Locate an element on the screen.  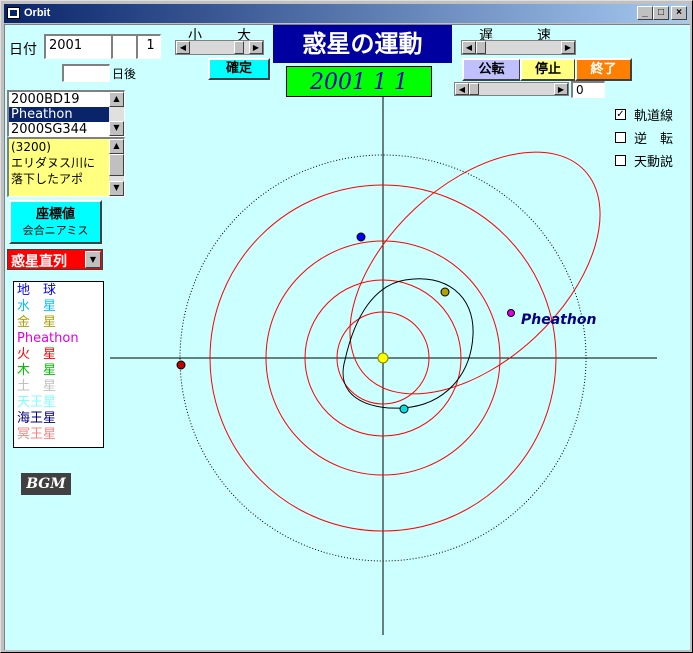
description-scrollbar: ▲ ▼ is located at coordinates (116, 167).